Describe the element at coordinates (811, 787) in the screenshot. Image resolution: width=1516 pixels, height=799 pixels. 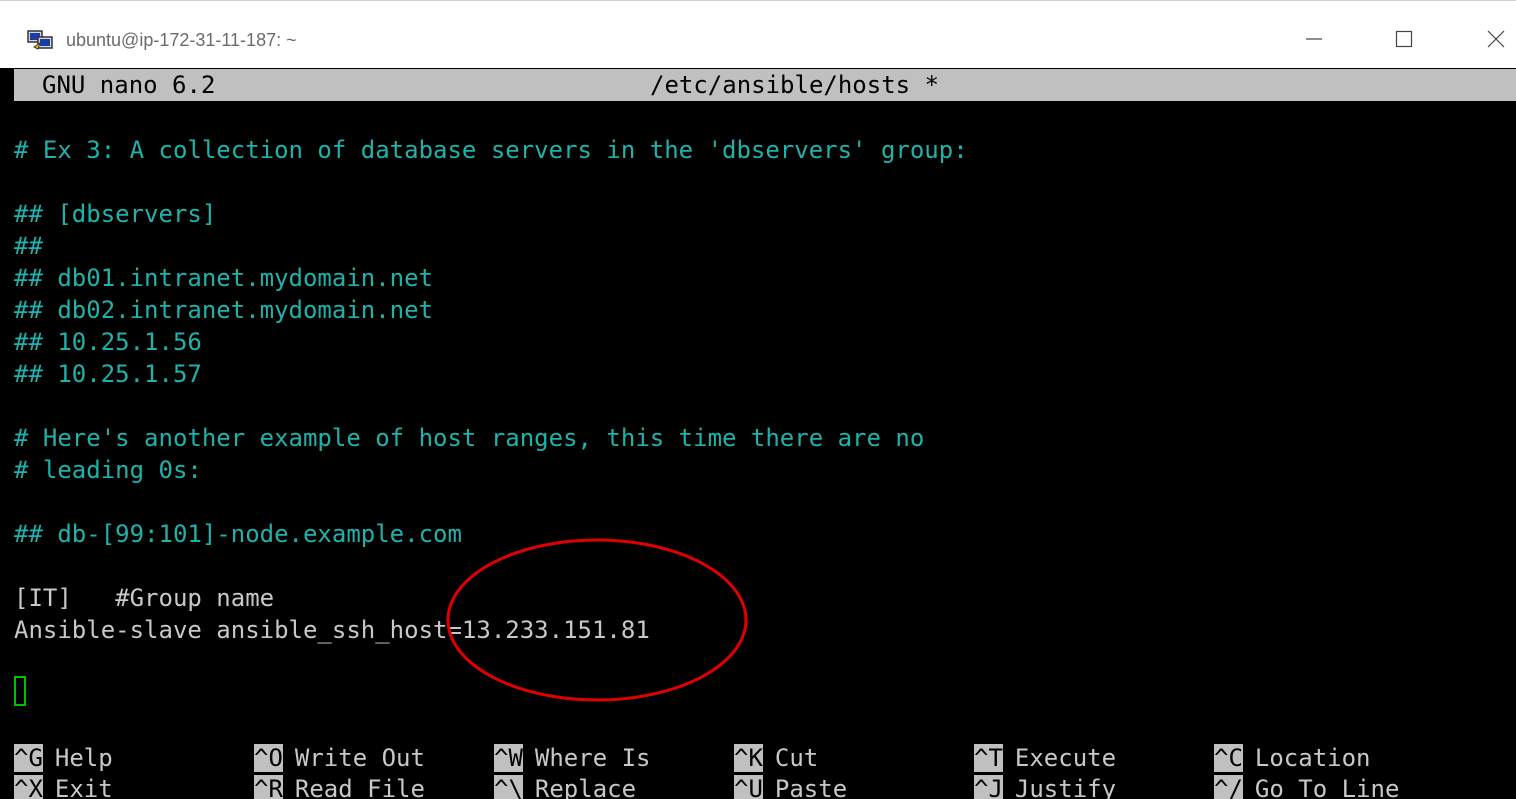
I see `shortcut-label: Paste` at that location.